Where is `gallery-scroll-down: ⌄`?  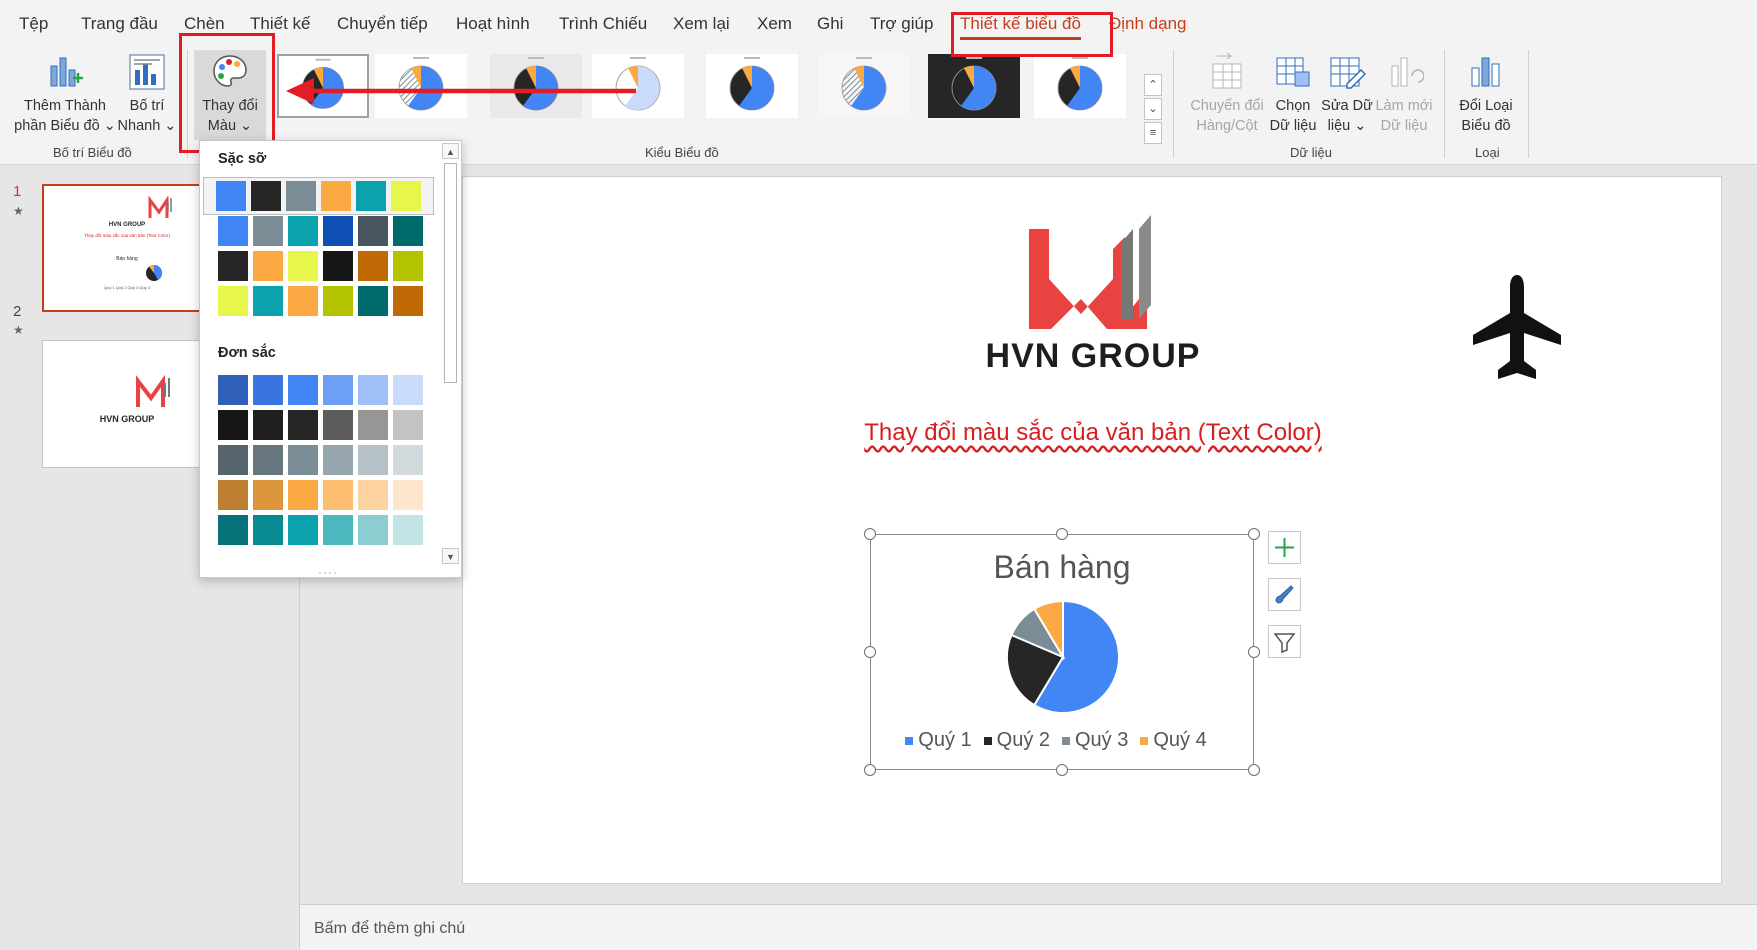
gallery-scroll-down: ⌄ is located at coordinates (1153, 109).